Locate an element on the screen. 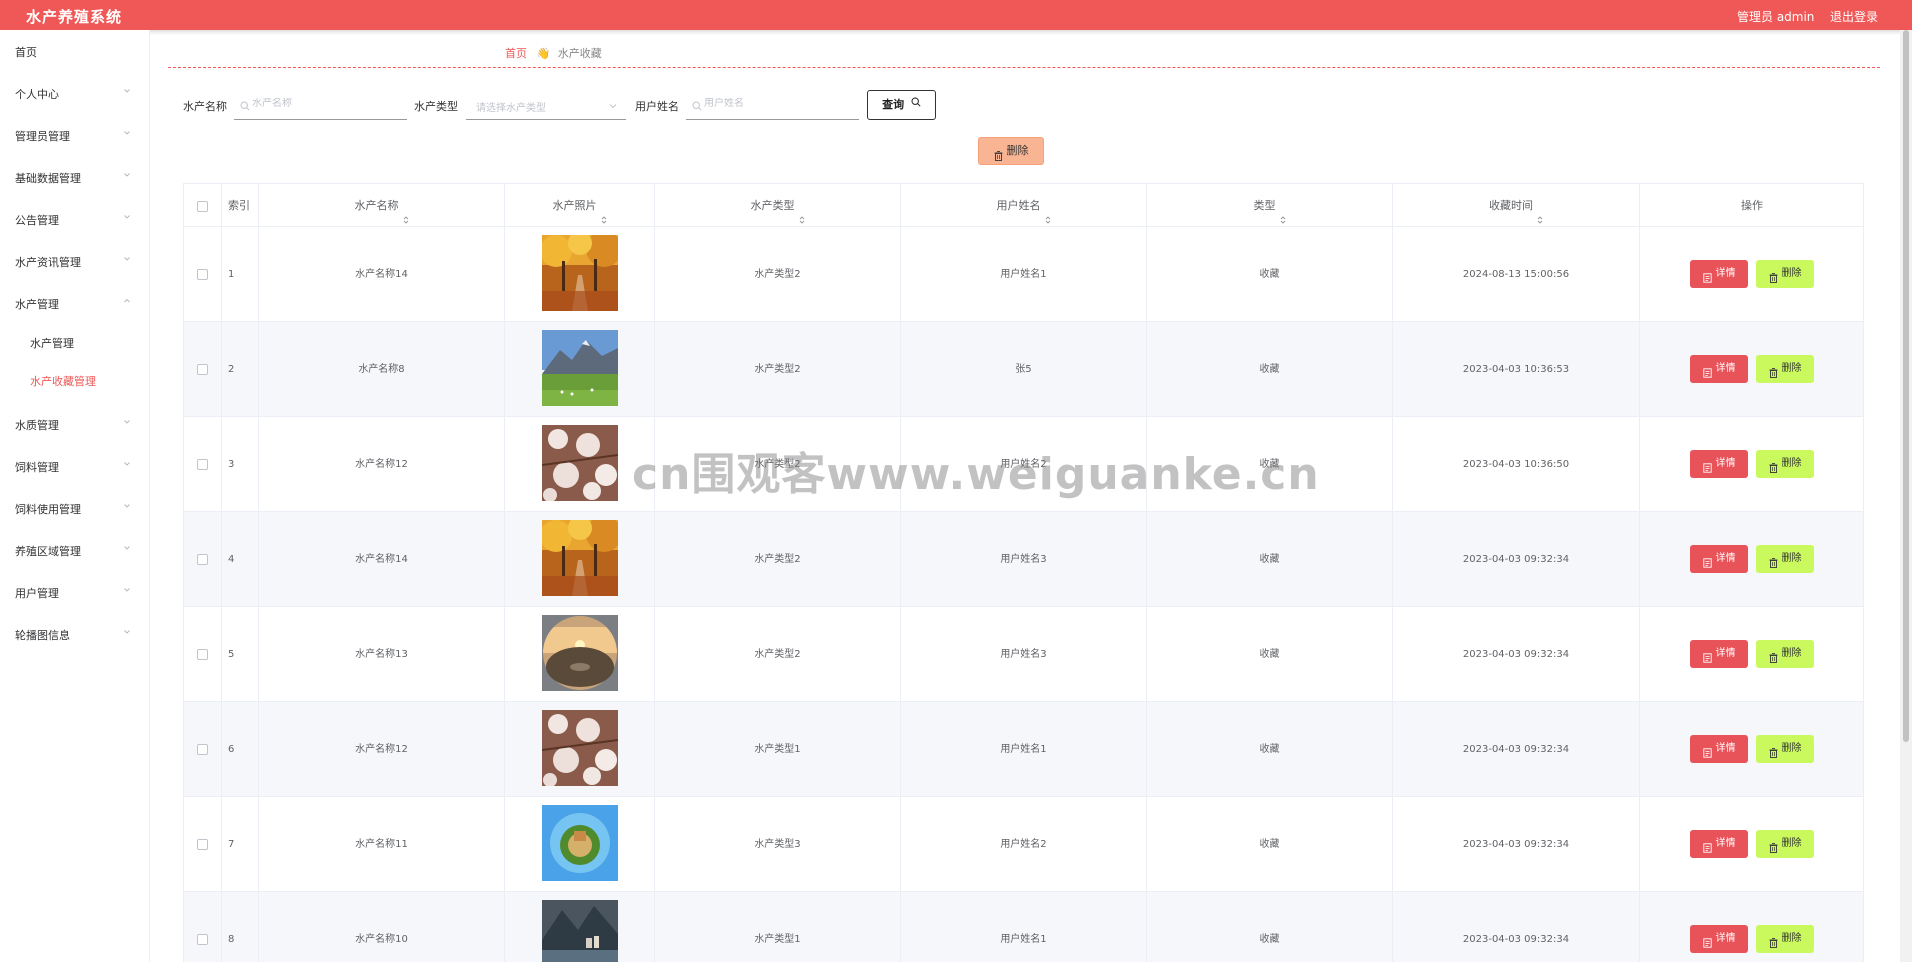  column-header-4: 用户姓名 is located at coordinates (1024, 205).